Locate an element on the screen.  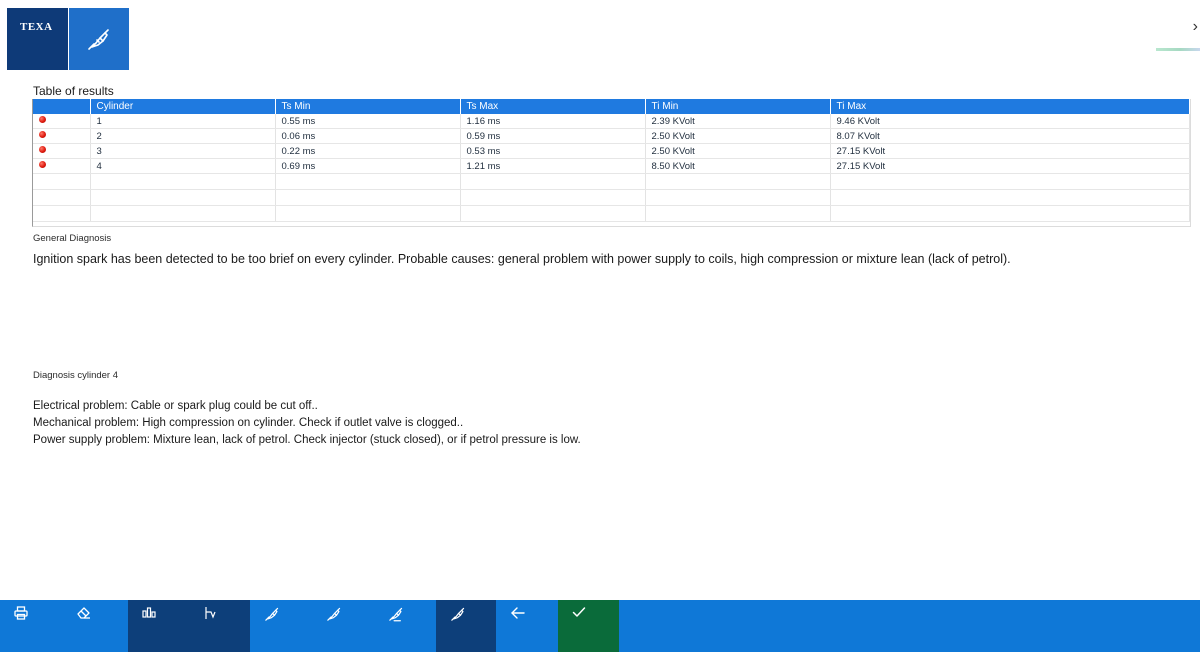
waveform-button is located at coordinates (219, 626).